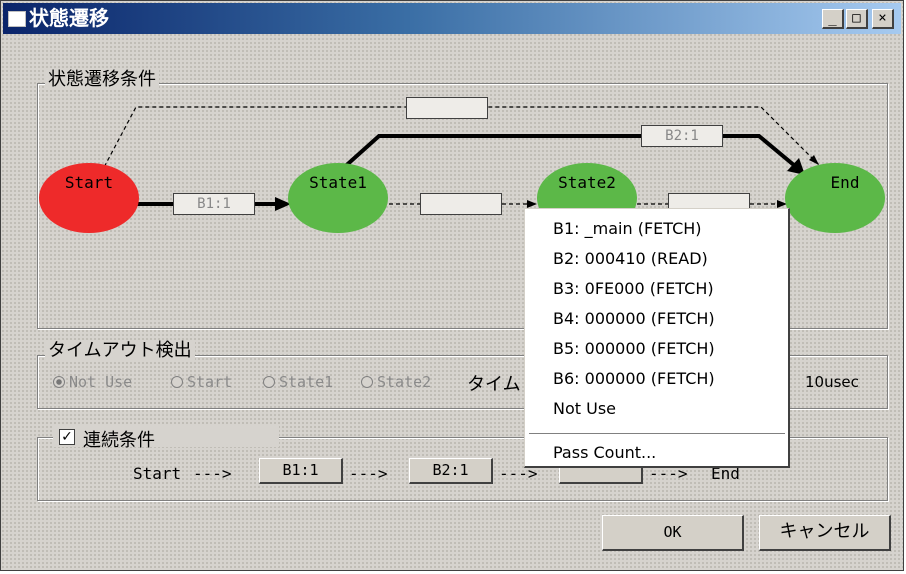 Image resolution: width=906 pixels, height=574 pixels. What do you see at coordinates (532, 204) in the screenshot?
I see `state1-state2-arrowhead` at bounding box center [532, 204].